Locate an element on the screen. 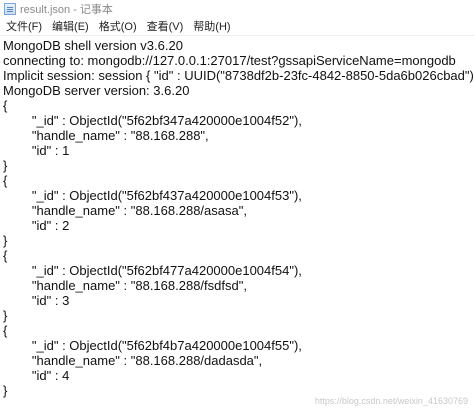  text-line: MongoDB shell version v3.6.20 is located at coordinates (93, 45).